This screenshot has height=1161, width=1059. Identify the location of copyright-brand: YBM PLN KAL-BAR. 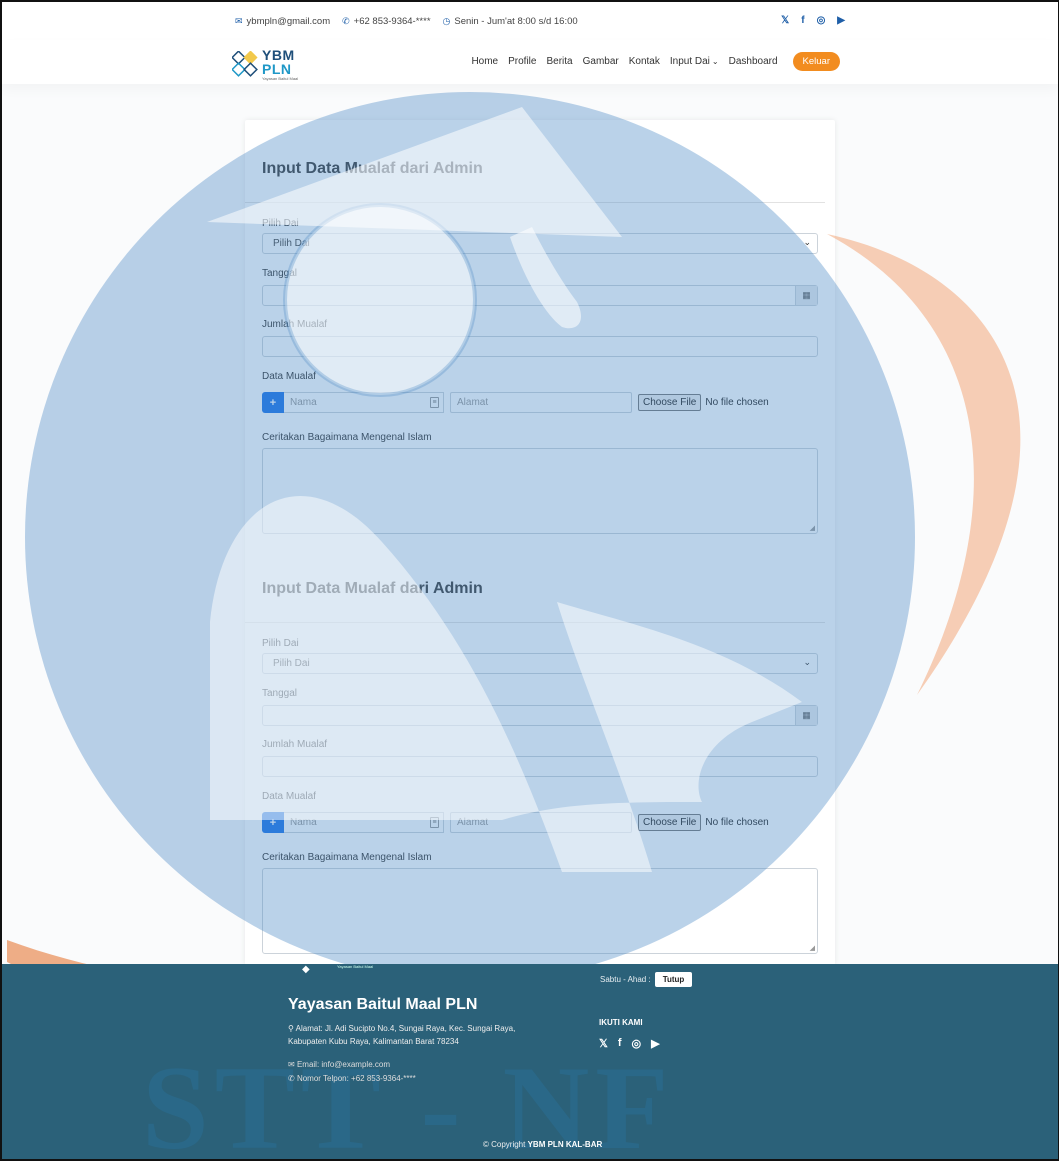
(565, 1144).